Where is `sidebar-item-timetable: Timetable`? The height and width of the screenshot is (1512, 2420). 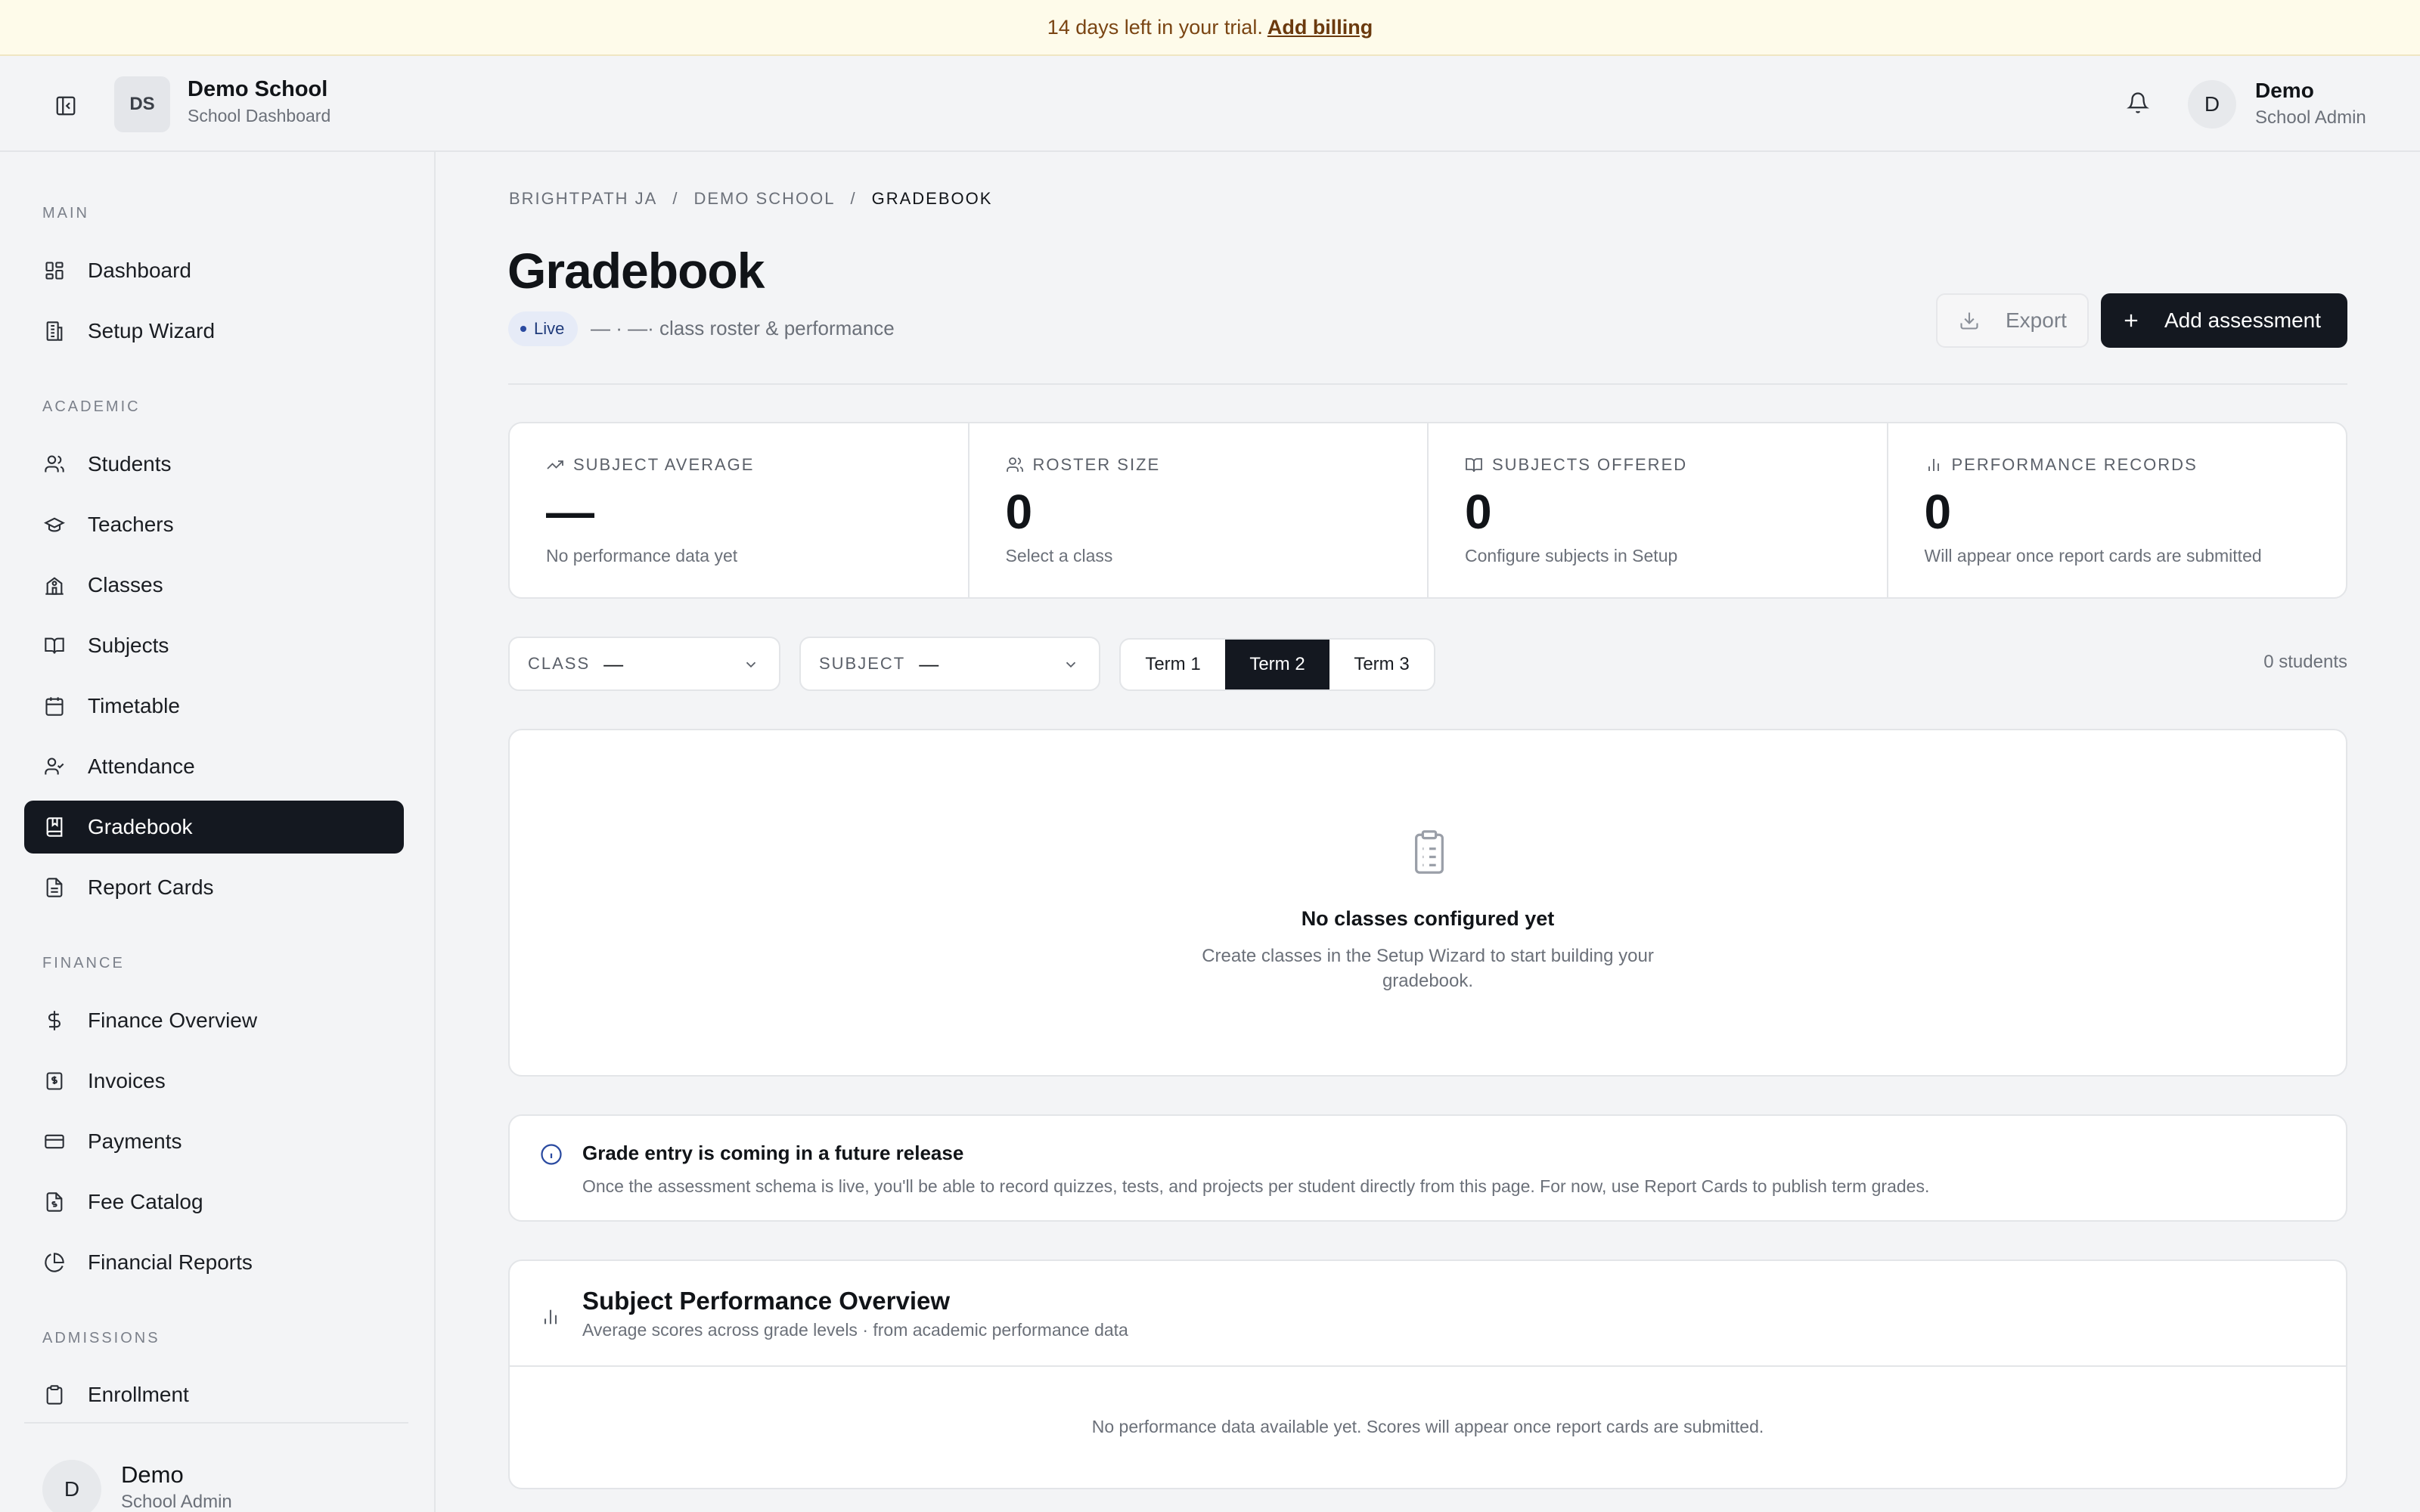 sidebar-item-timetable: Timetable is located at coordinates (214, 706).